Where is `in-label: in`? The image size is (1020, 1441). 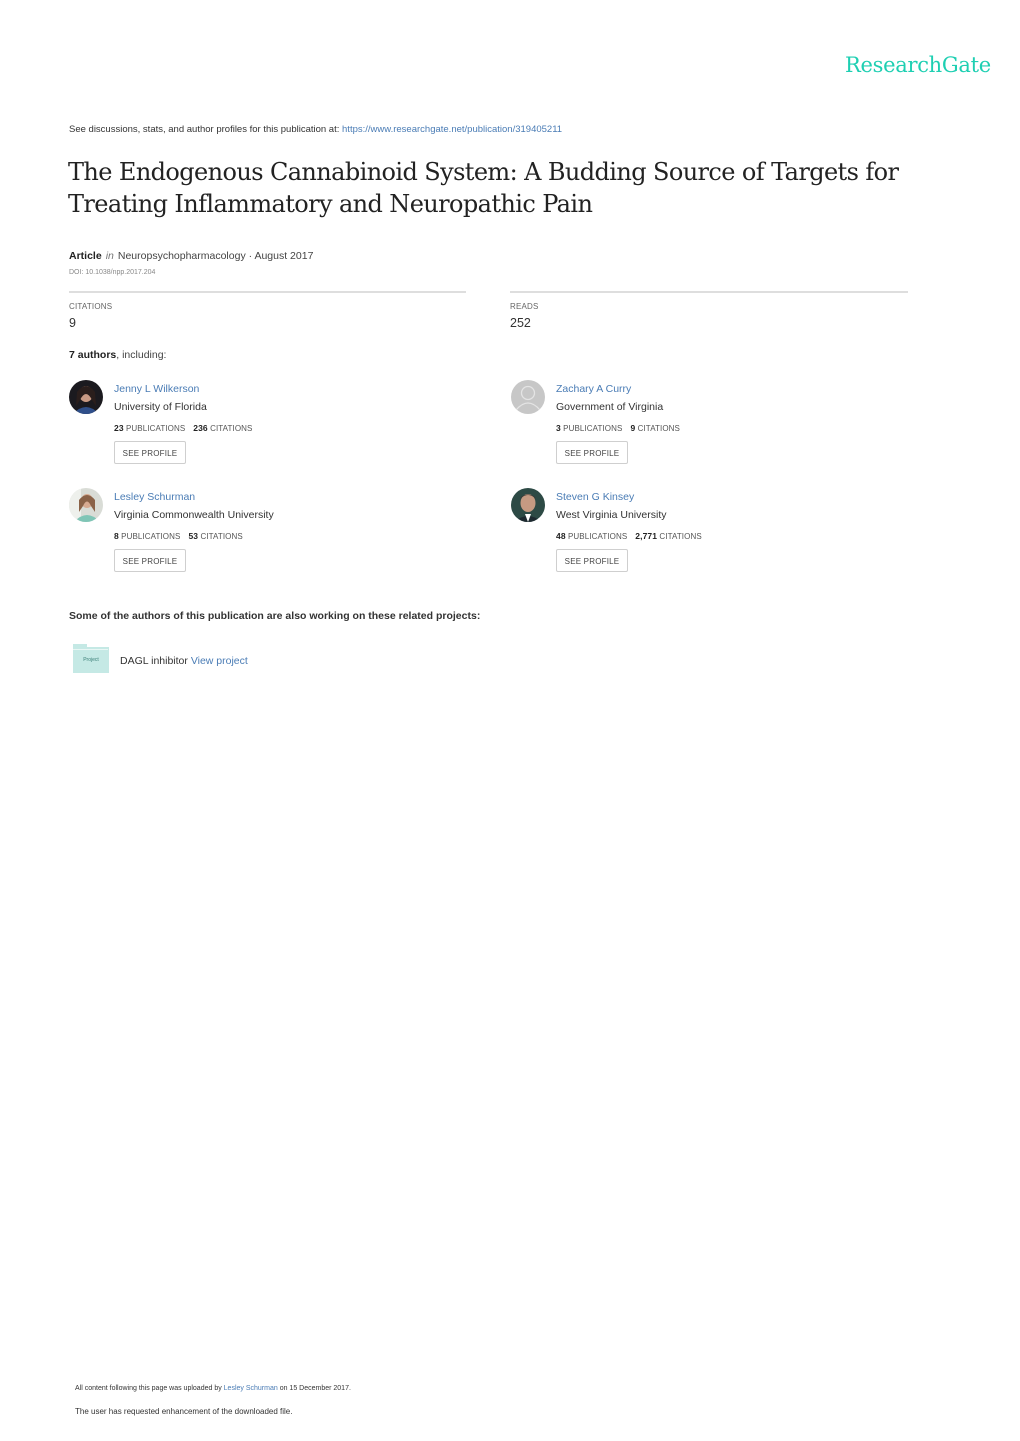 in-label: in is located at coordinates (109, 256).